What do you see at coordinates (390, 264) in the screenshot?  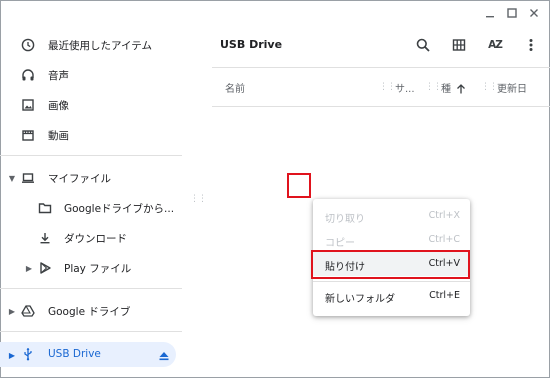 I see `paste-highlight` at bounding box center [390, 264].